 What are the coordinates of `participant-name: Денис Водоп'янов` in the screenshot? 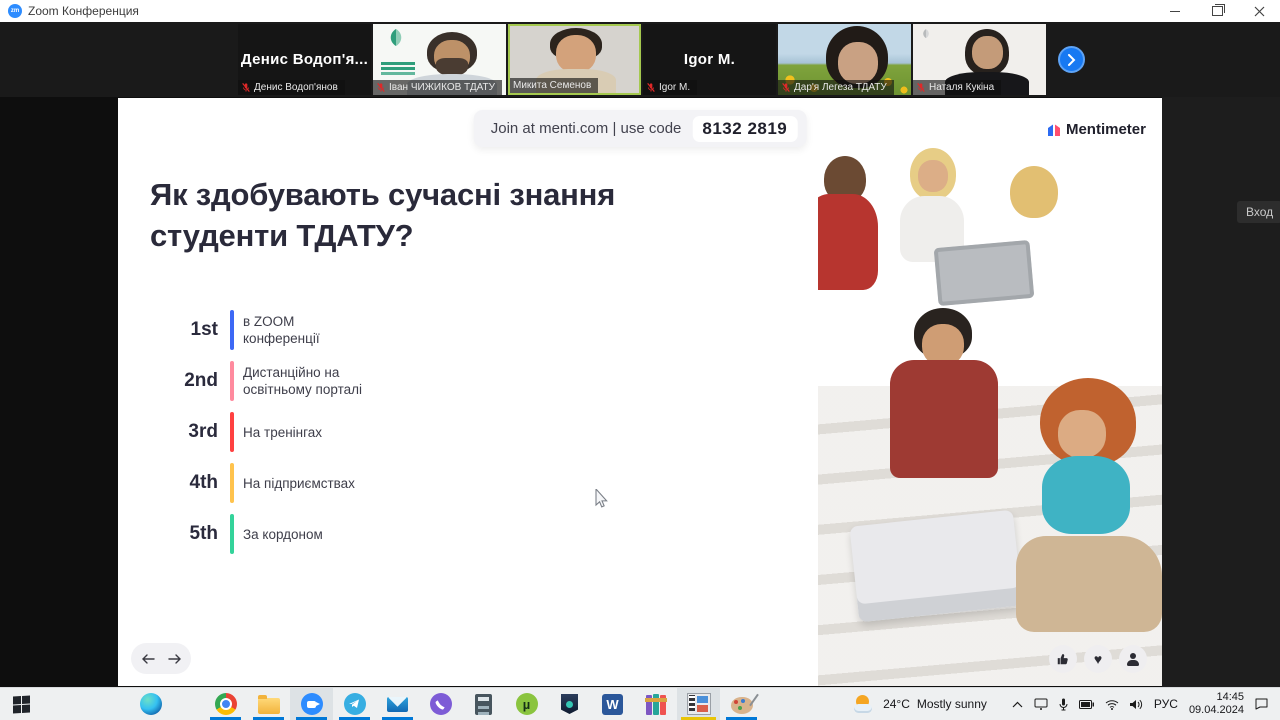 It's located at (296, 87).